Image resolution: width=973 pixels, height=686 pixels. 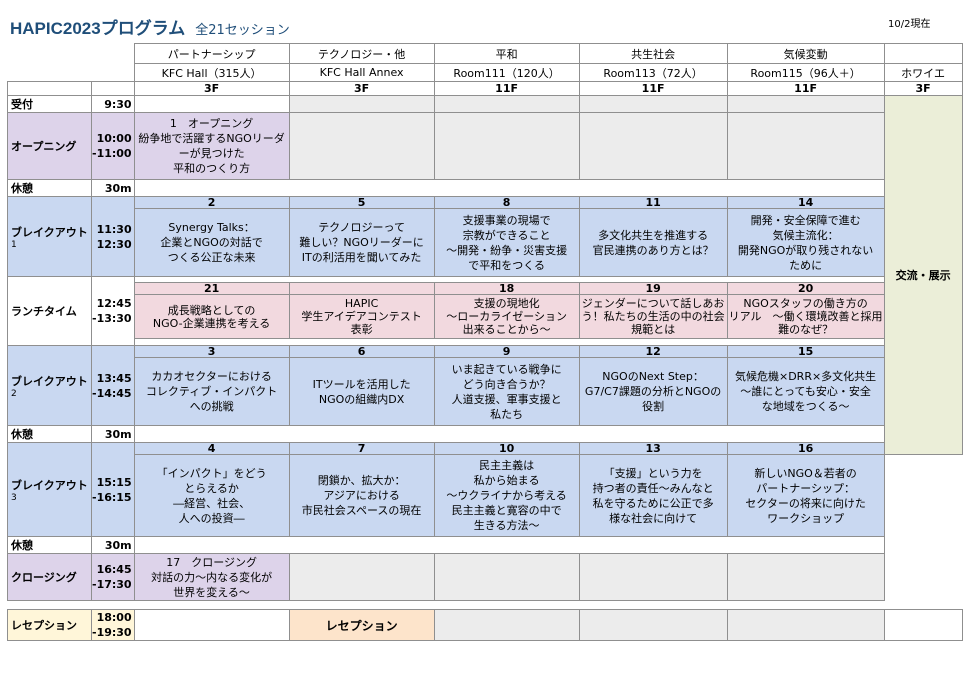 I want to click on room-name: Room113（72人）, so click(x=653, y=72).